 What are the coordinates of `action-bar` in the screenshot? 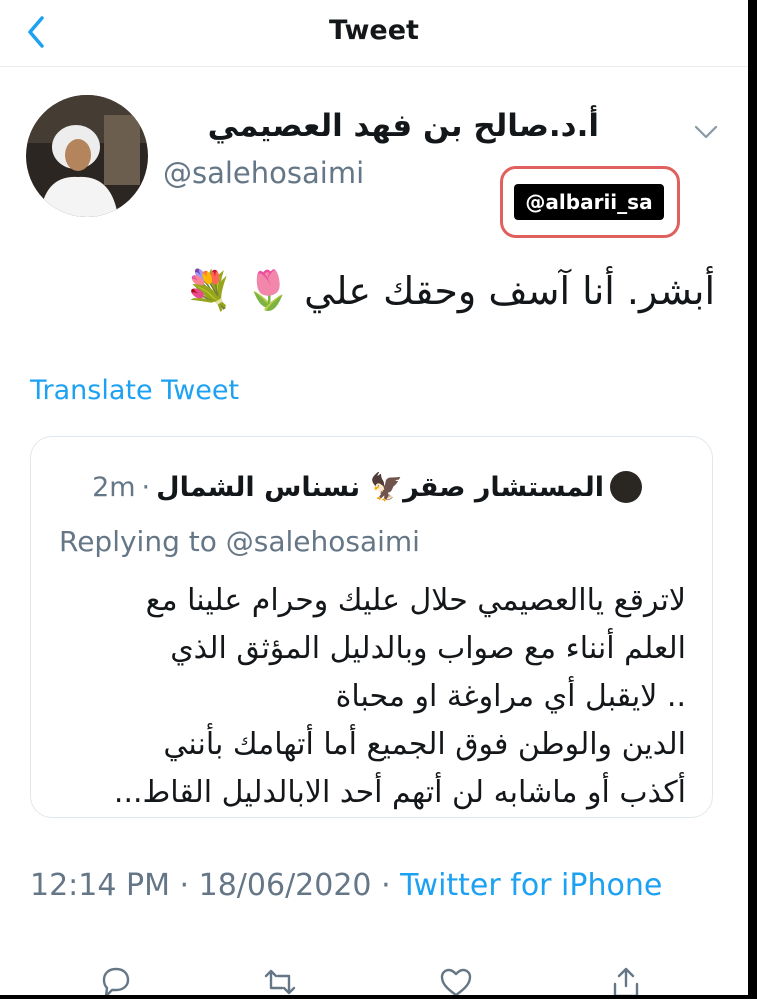 It's located at (374, 978).